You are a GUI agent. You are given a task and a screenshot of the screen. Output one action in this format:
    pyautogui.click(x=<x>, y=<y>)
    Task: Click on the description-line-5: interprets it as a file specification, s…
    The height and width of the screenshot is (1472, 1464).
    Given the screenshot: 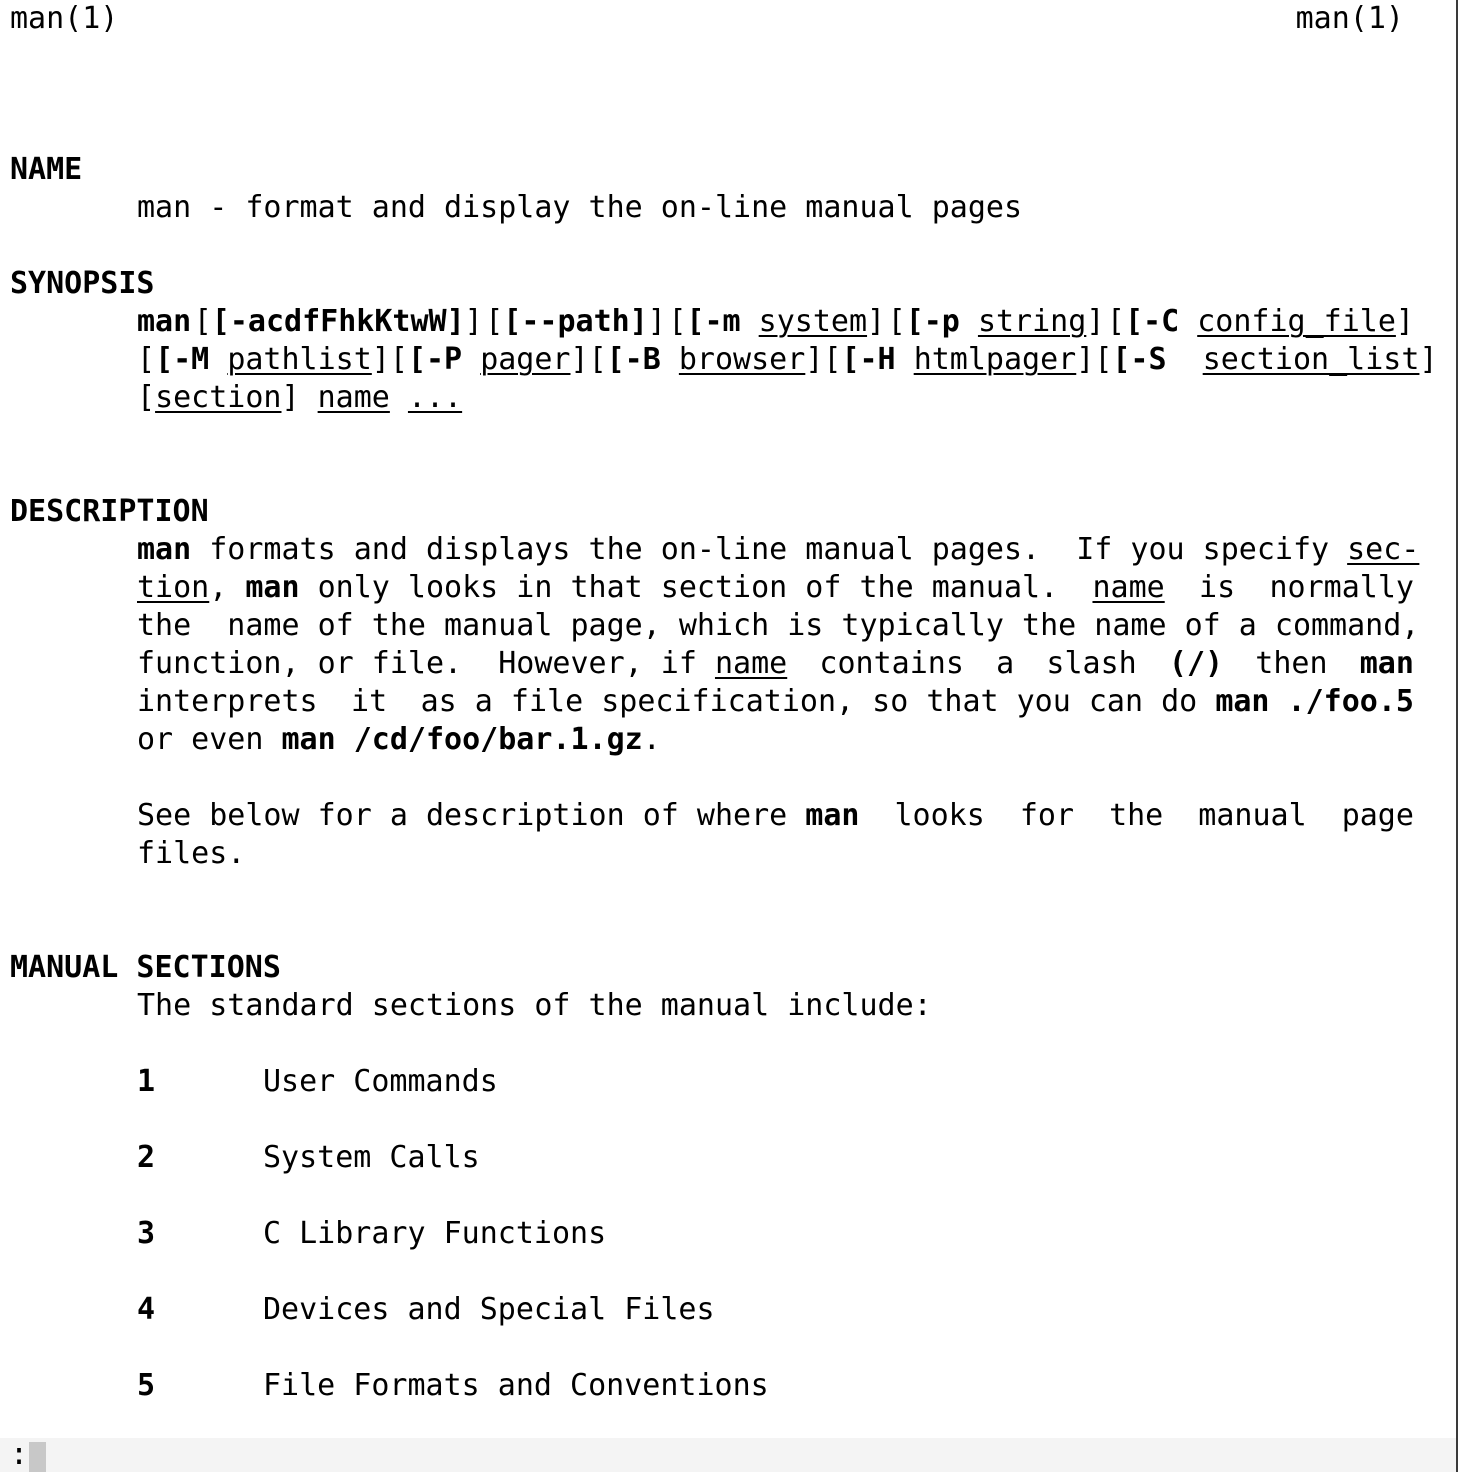 What is the action you would take?
    pyautogui.click(x=775, y=701)
    